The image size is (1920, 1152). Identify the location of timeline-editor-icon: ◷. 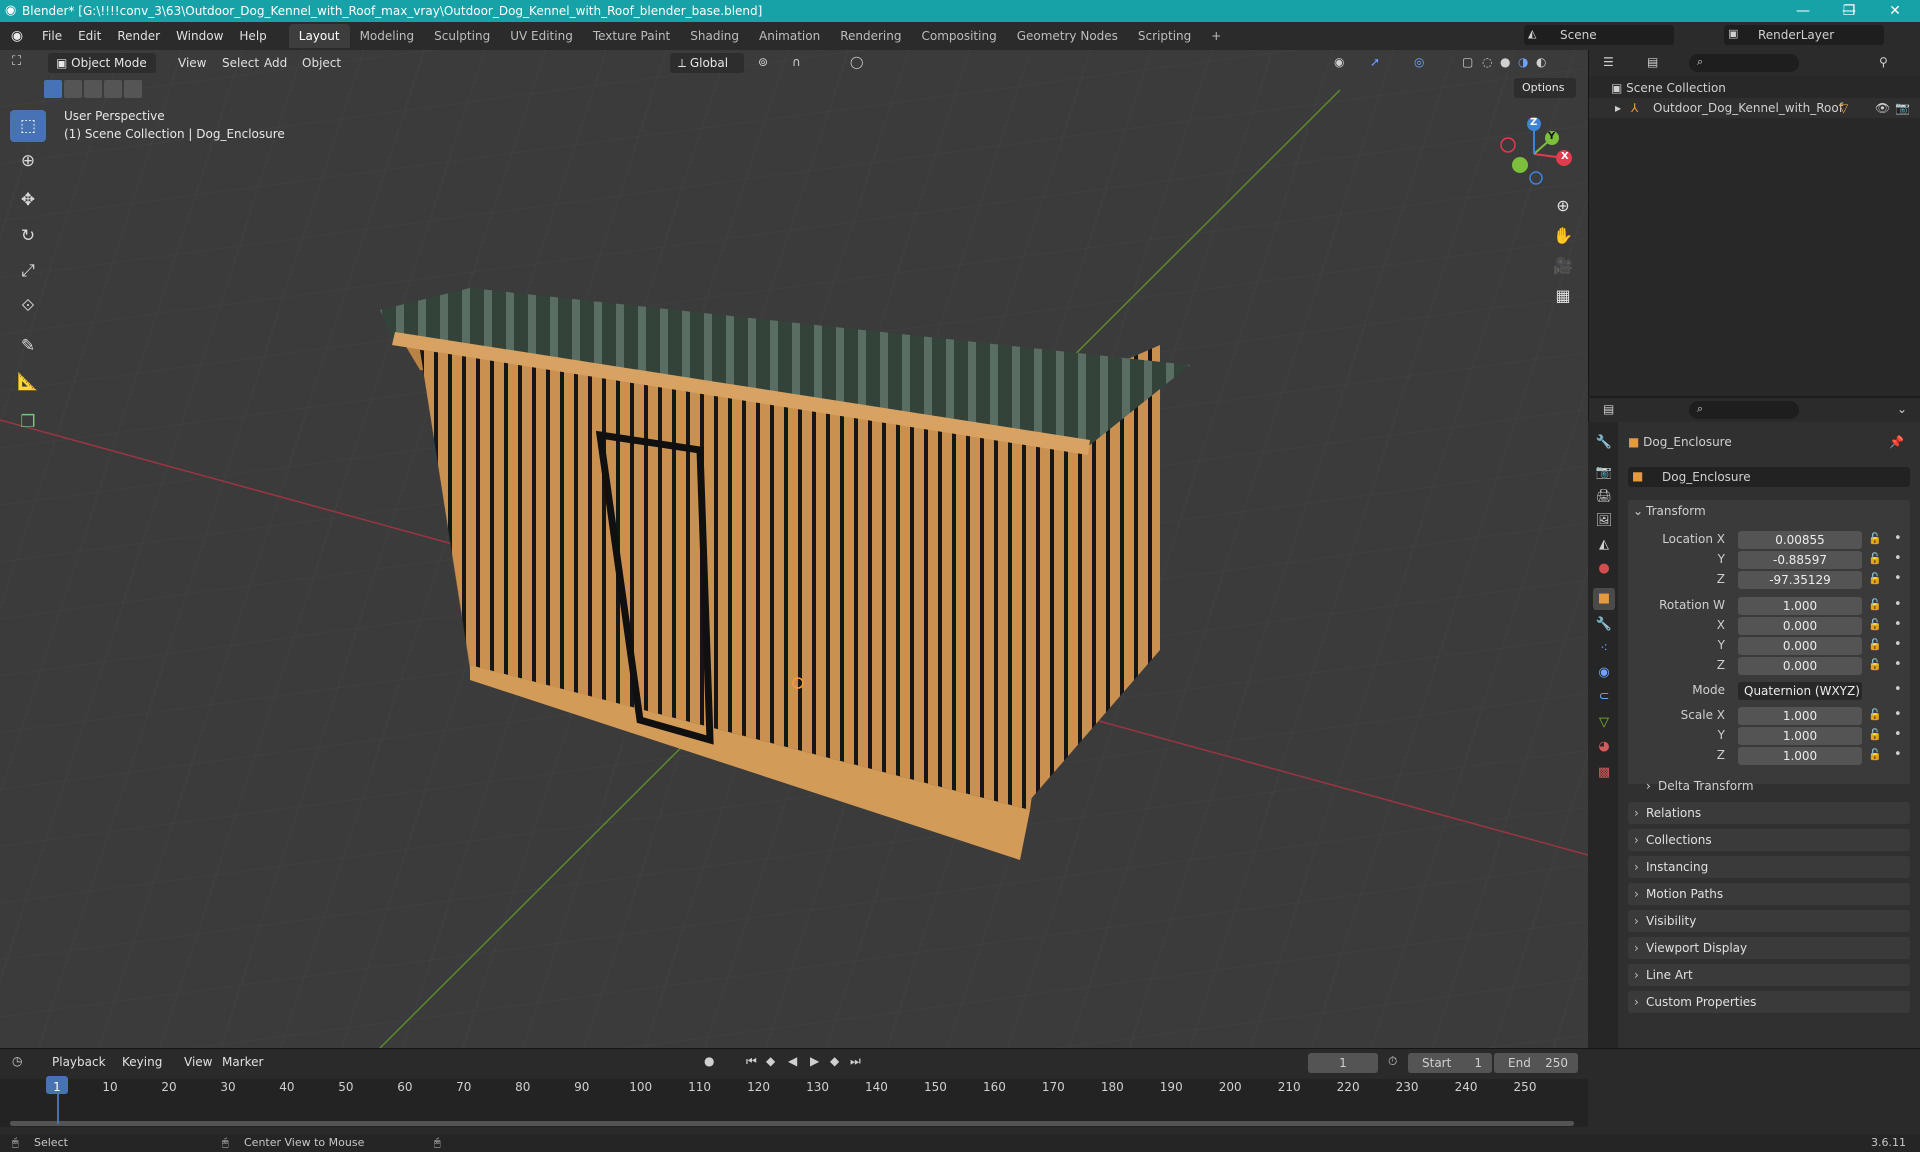
(17, 1061).